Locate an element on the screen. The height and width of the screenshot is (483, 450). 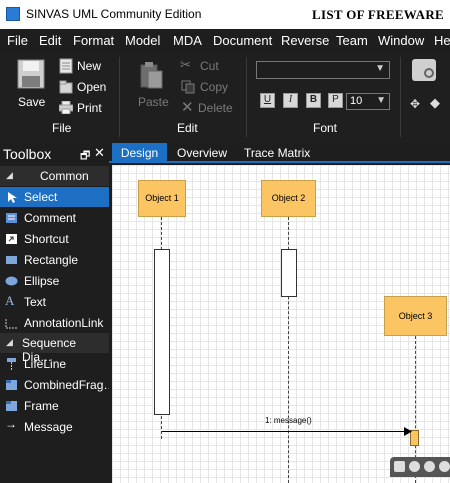
pin-icon: 🗗 is located at coordinates (85, 156).